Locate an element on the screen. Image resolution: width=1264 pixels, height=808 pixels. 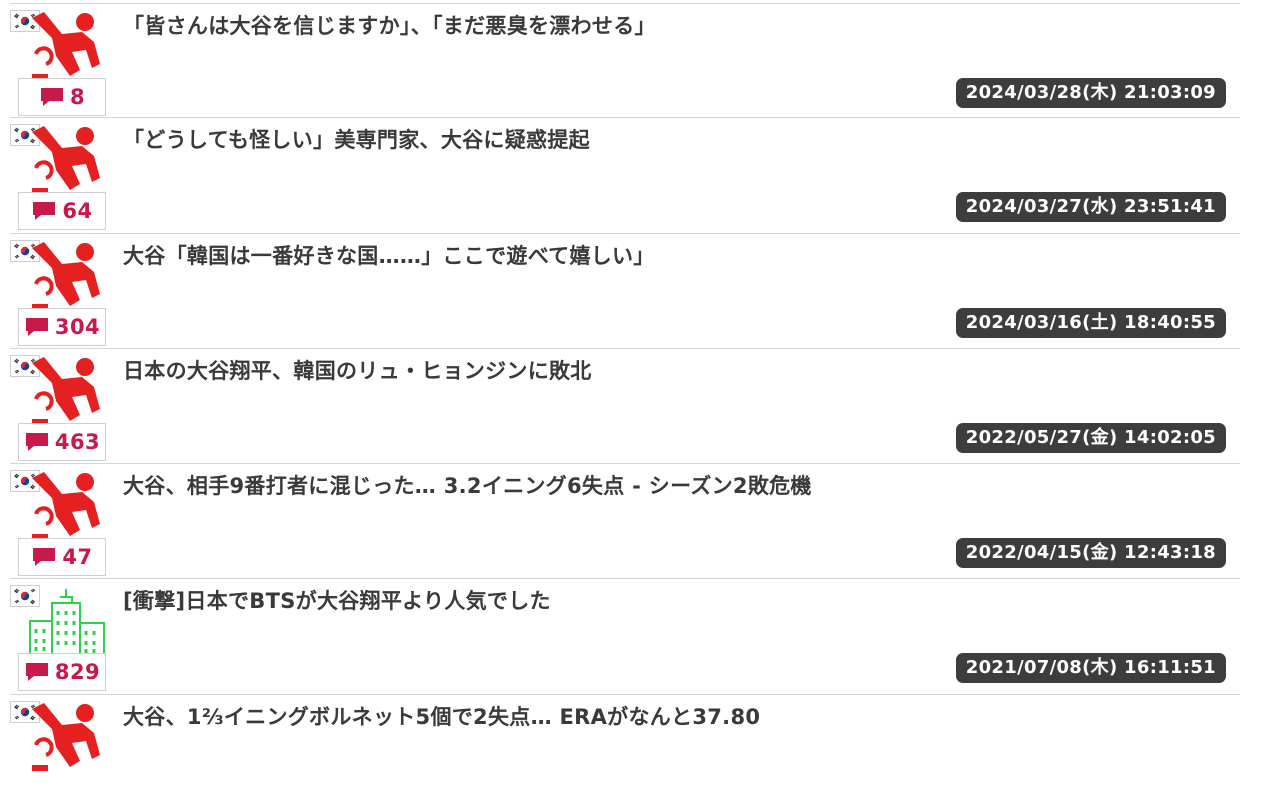
comment-count: 64 is located at coordinates (77, 210).